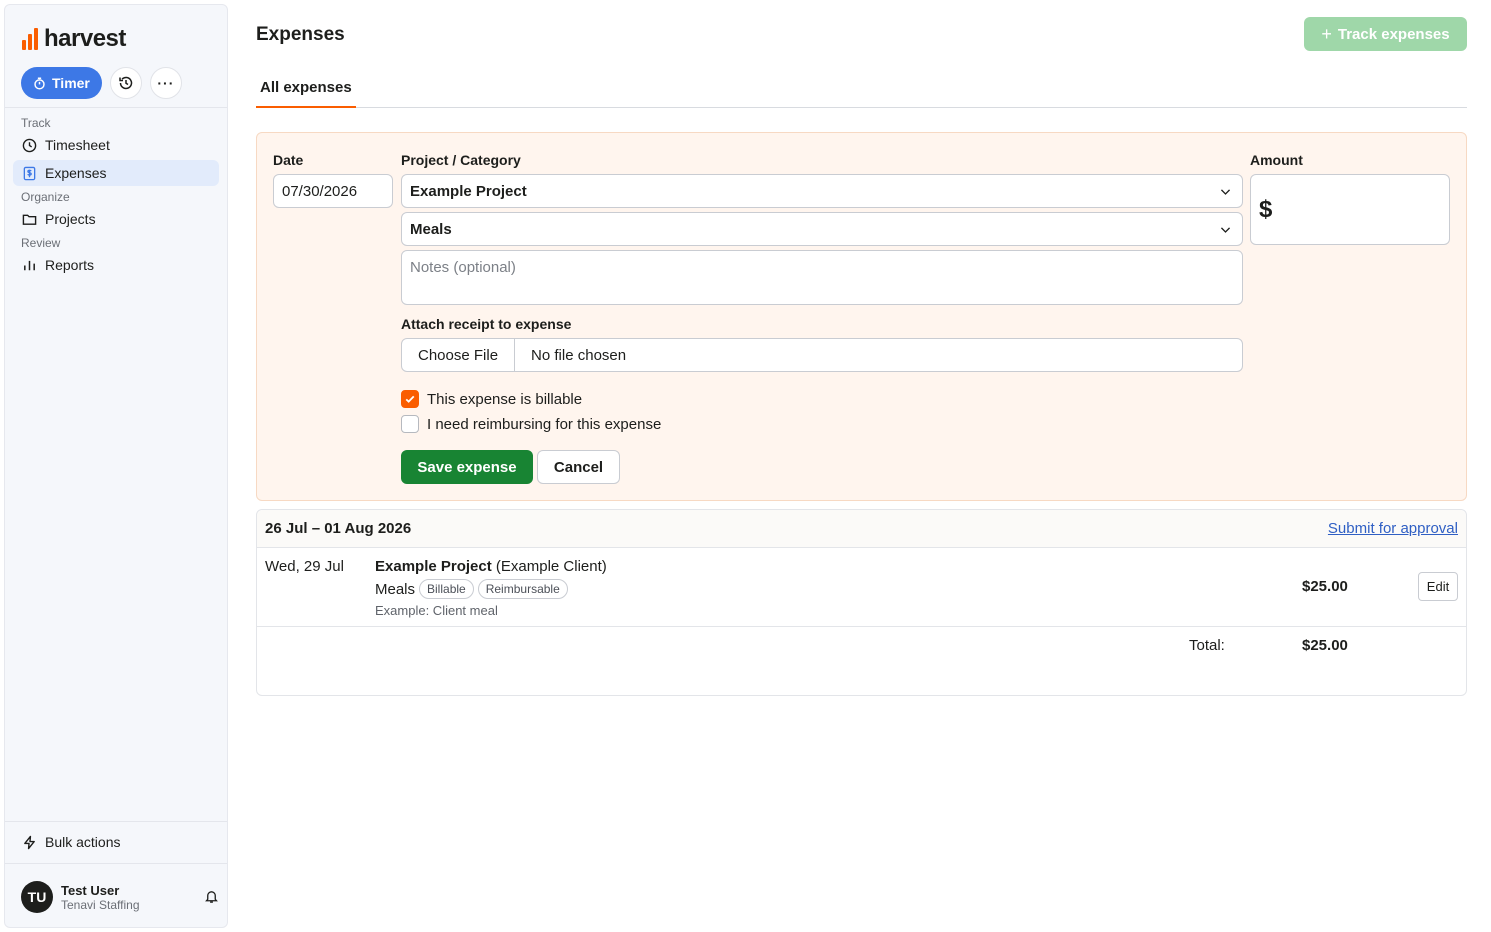 Image resolution: width=1491 pixels, height=932 pixels. What do you see at coordinates (288, 160) in the screenshot?
I see `date-label: Date` at bounding box center [288, 160].